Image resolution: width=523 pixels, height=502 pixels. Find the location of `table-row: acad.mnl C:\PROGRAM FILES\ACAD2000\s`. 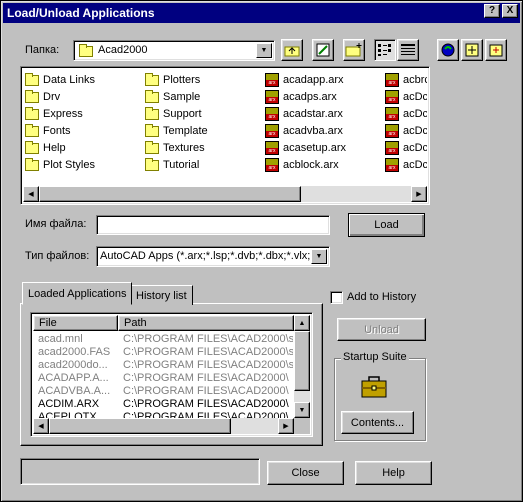

table-row: acad.mnl C:\PROGRAM FILES\ACAD2000\s is located at coordinates (163, 340).